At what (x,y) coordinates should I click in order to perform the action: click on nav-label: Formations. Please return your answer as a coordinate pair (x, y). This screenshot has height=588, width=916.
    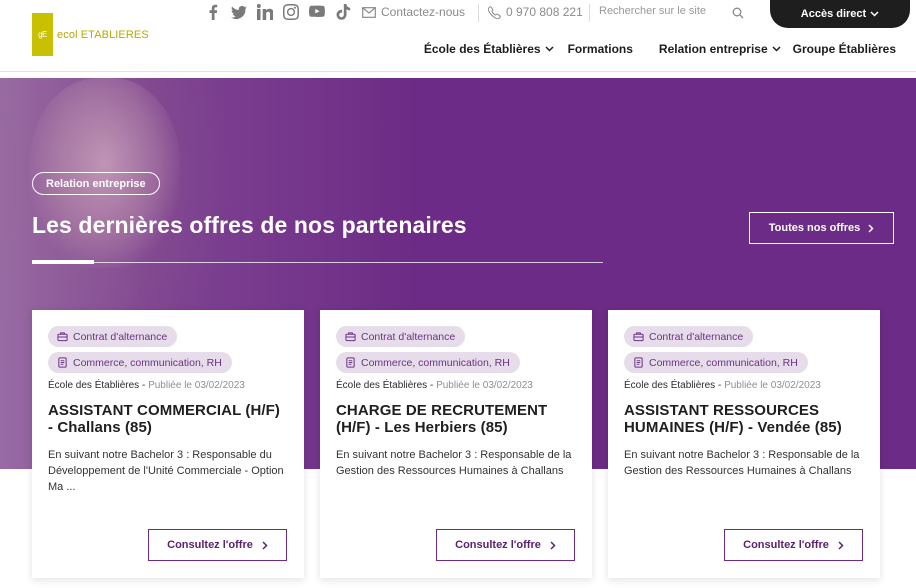
    Looking at the image, I should click on (600, 49).